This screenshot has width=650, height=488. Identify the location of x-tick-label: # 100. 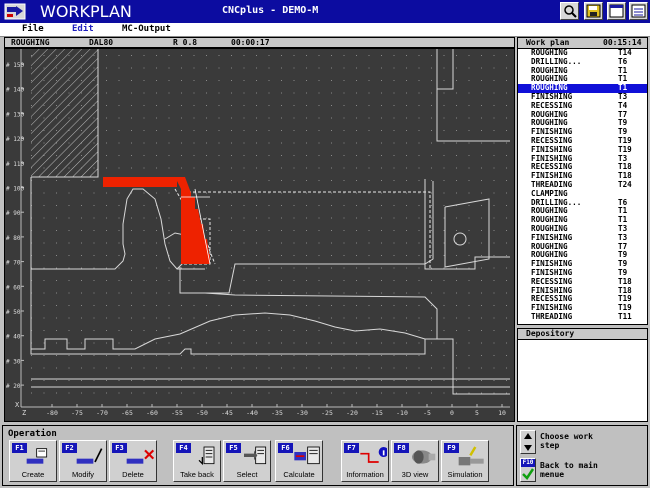
(15, 189).